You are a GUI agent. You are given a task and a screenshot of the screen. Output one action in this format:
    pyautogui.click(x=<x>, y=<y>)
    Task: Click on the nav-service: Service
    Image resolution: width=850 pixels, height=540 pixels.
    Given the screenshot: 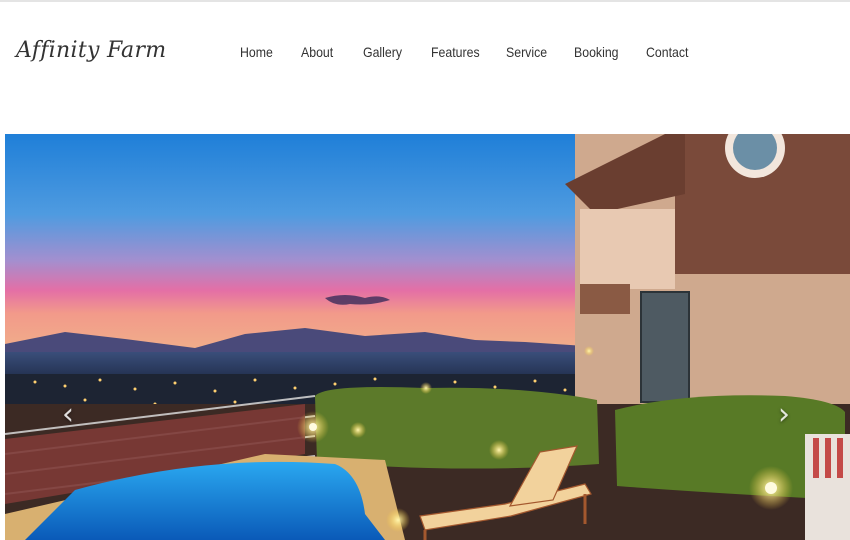 What is the action you would take?
    pyautogui.click(x=526, y=52)
    